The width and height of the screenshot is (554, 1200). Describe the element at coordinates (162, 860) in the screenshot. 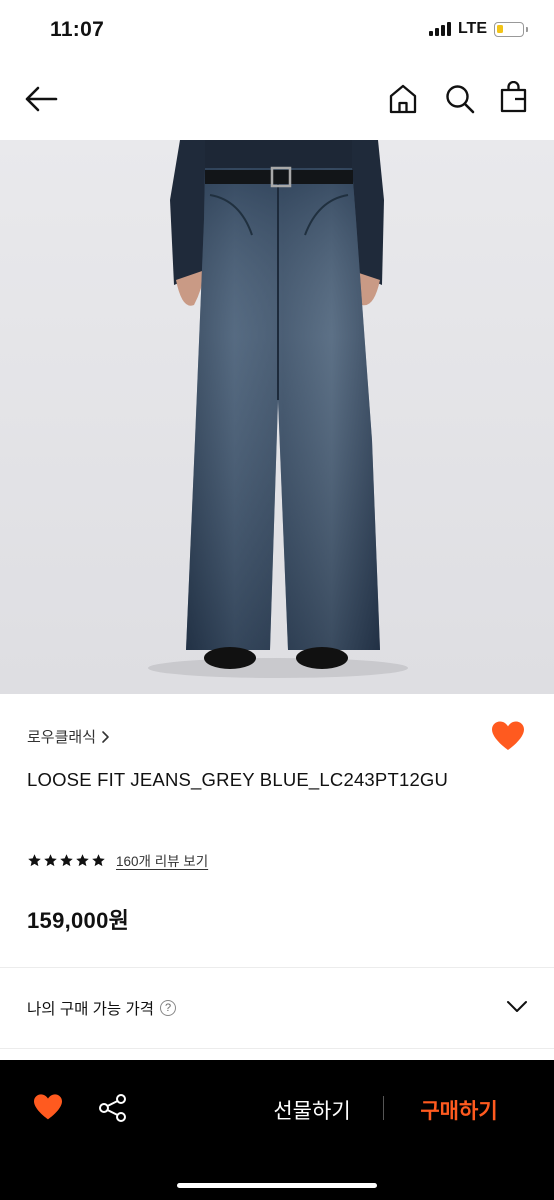

I see `review-link: 160개 리뷰 보기` at that location.